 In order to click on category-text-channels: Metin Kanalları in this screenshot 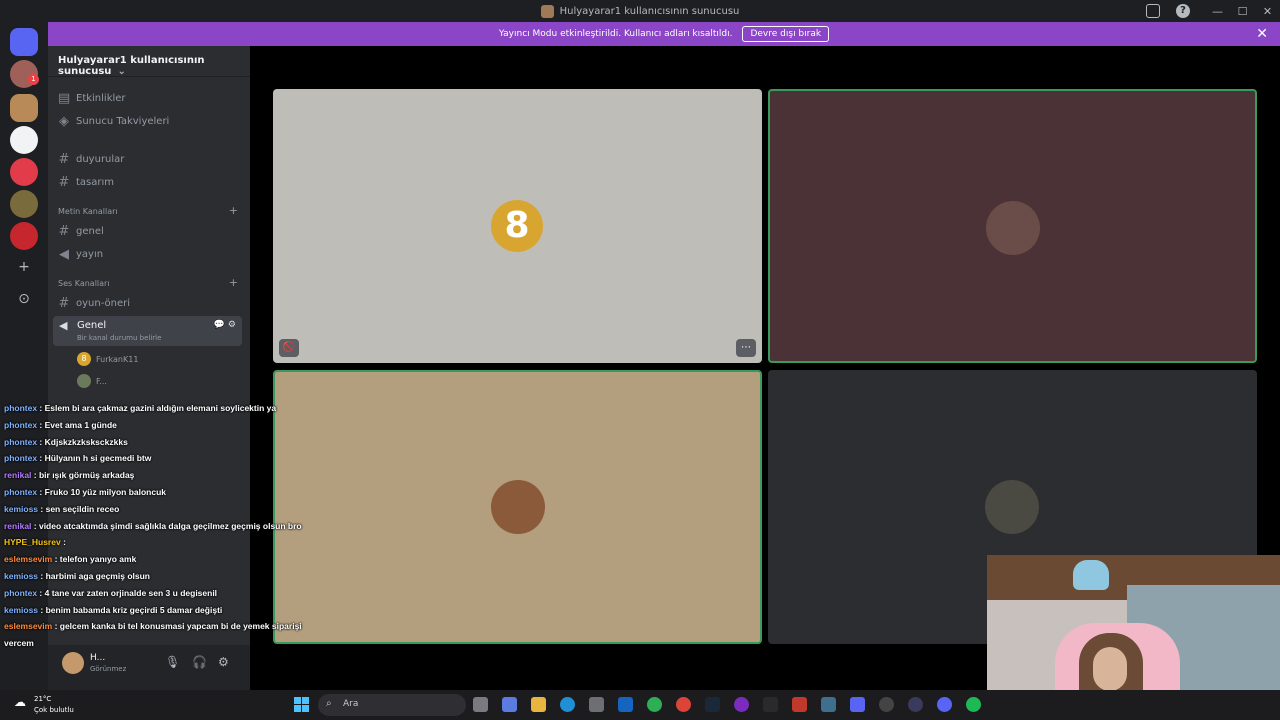, I will do `click(88, 211)`.